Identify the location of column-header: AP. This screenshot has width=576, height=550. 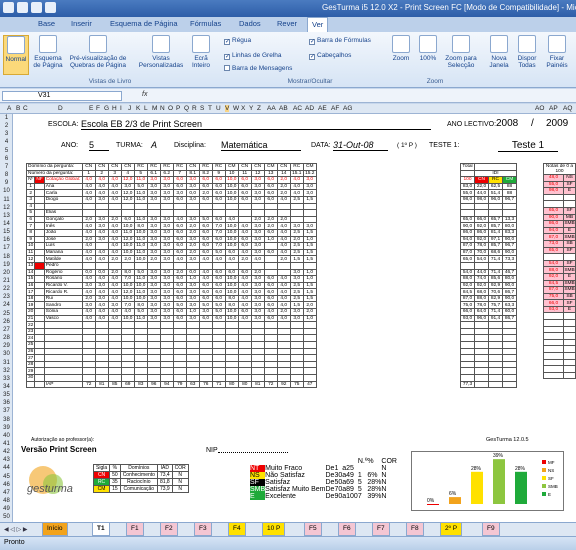
(553, 108).